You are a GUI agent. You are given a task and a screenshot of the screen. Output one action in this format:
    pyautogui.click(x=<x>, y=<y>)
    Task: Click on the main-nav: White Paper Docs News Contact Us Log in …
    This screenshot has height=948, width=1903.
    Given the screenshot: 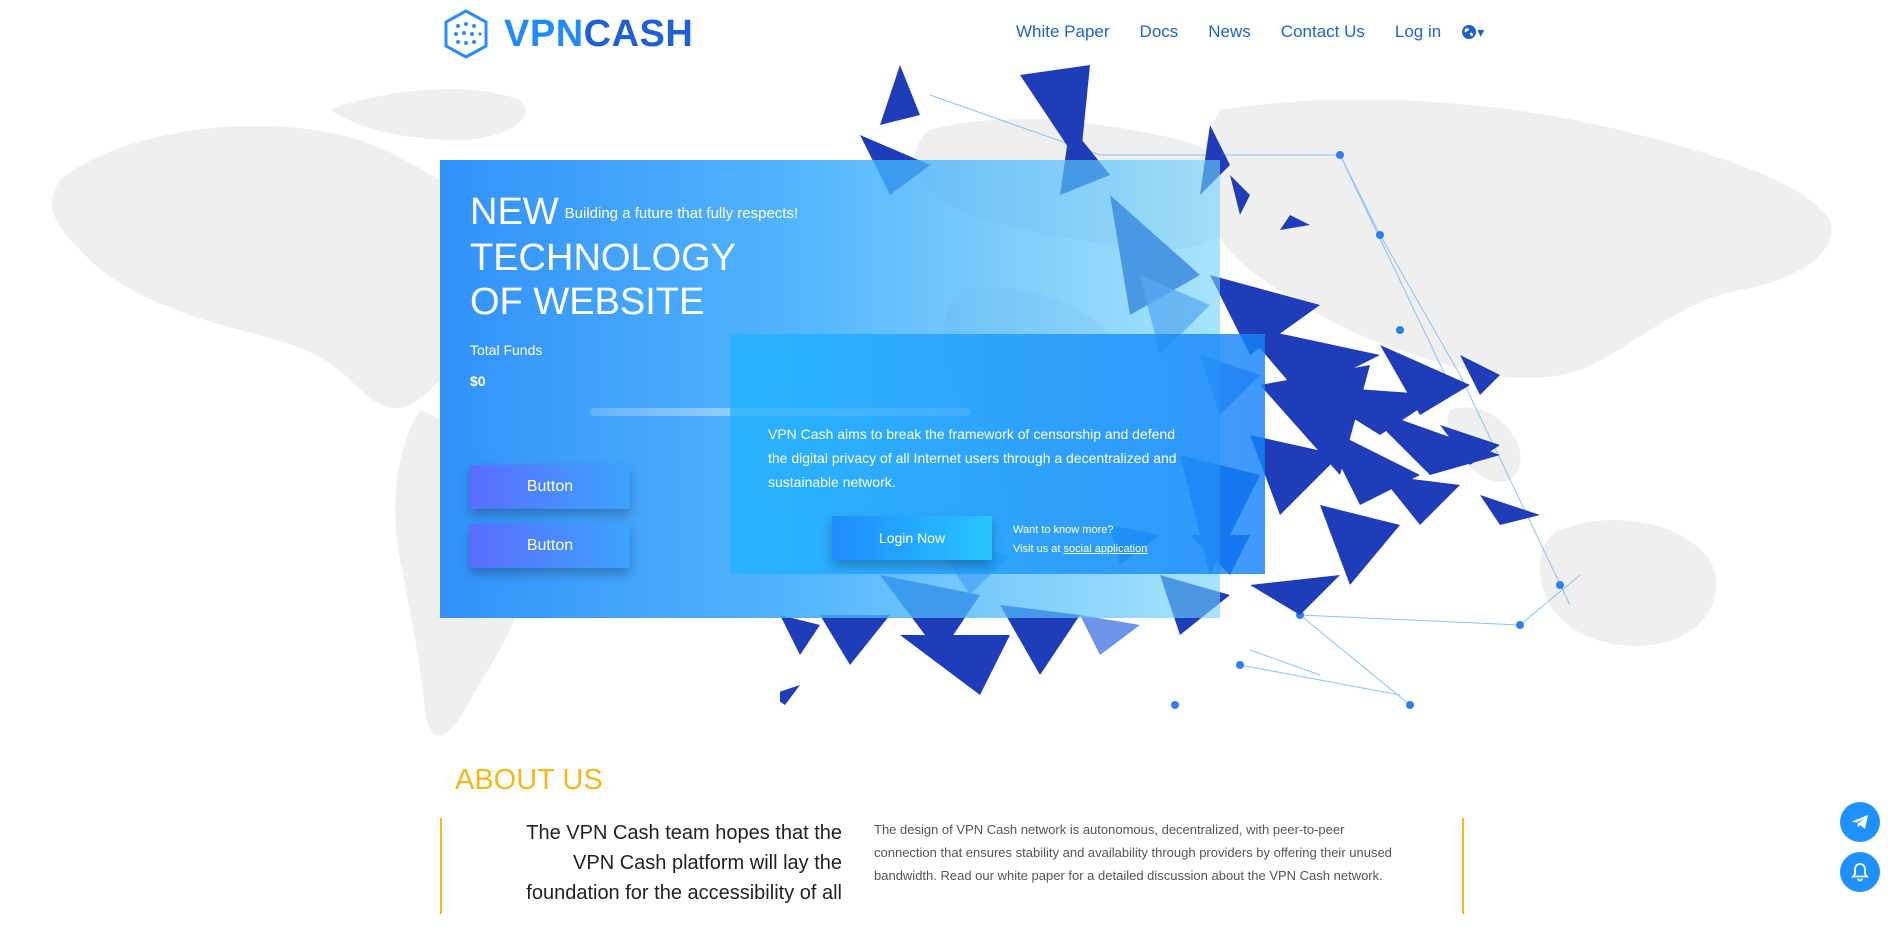 What is the action you would take?
    pyautogui.click(x=1250, y=32)
    